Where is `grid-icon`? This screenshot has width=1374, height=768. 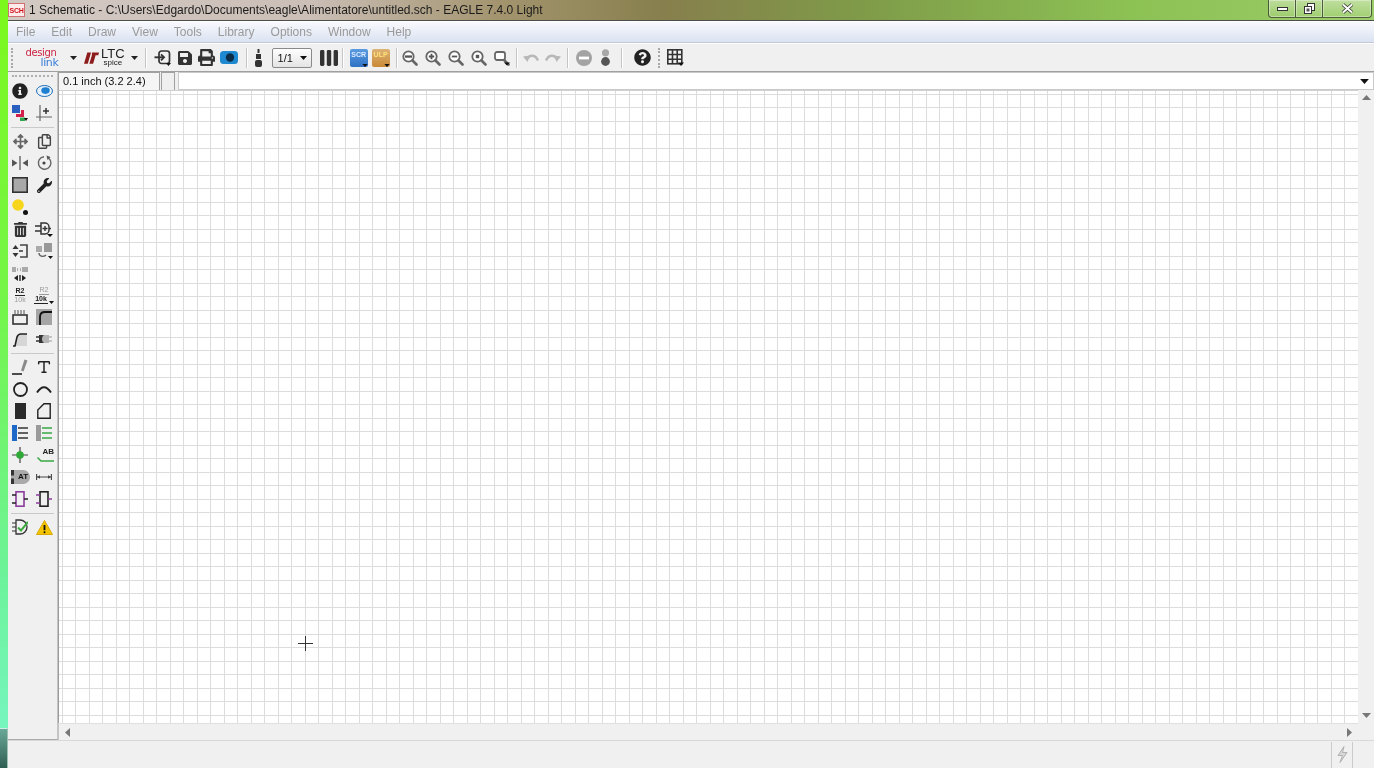 grid-icon is located at coordinates (676, 57).